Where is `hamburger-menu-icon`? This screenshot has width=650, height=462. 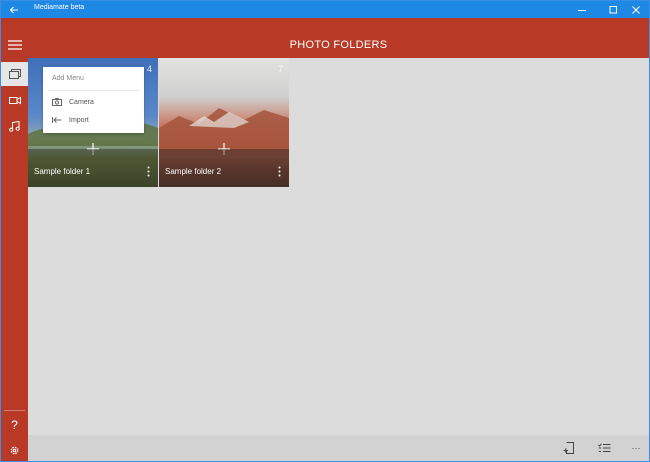
hamburger-menu-icon is located at coordinates (14, 45).